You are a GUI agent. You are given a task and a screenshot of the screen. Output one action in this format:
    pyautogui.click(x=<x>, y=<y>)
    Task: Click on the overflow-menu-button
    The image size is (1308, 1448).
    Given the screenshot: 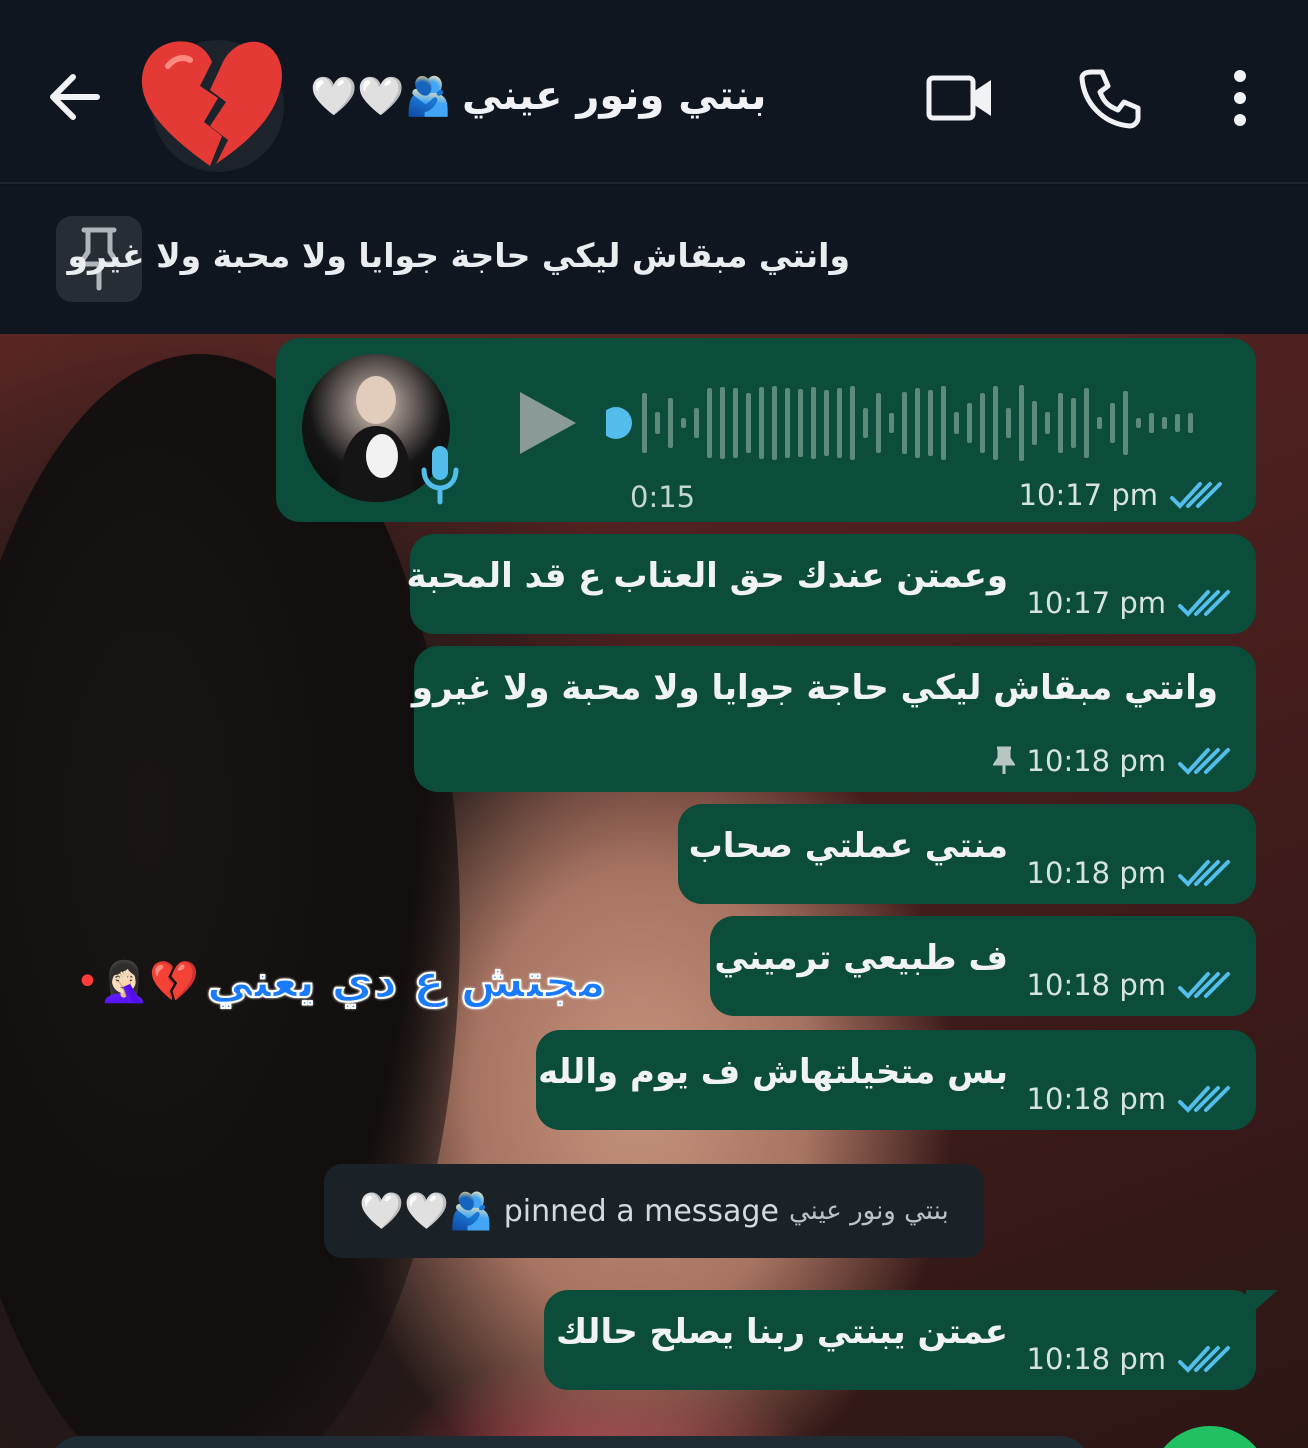 What is the action you would take?
    pyautogui.click(x=1240, y=98)
    